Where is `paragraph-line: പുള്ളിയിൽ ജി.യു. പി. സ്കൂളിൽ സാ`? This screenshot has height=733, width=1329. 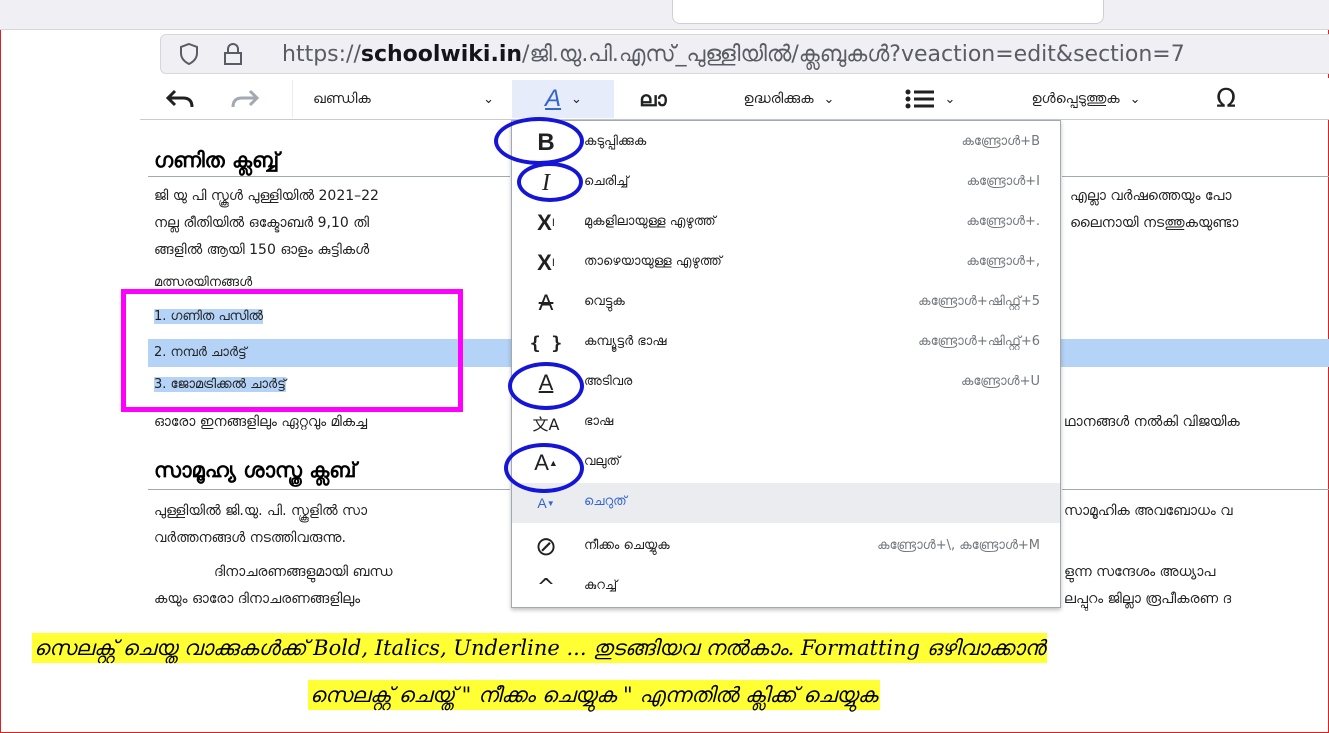 paragraph-line: പുള്ളിയിൽ ജി.യു. പി. സ്കൂളിൽ സാ is located at coordinates (261, 511).